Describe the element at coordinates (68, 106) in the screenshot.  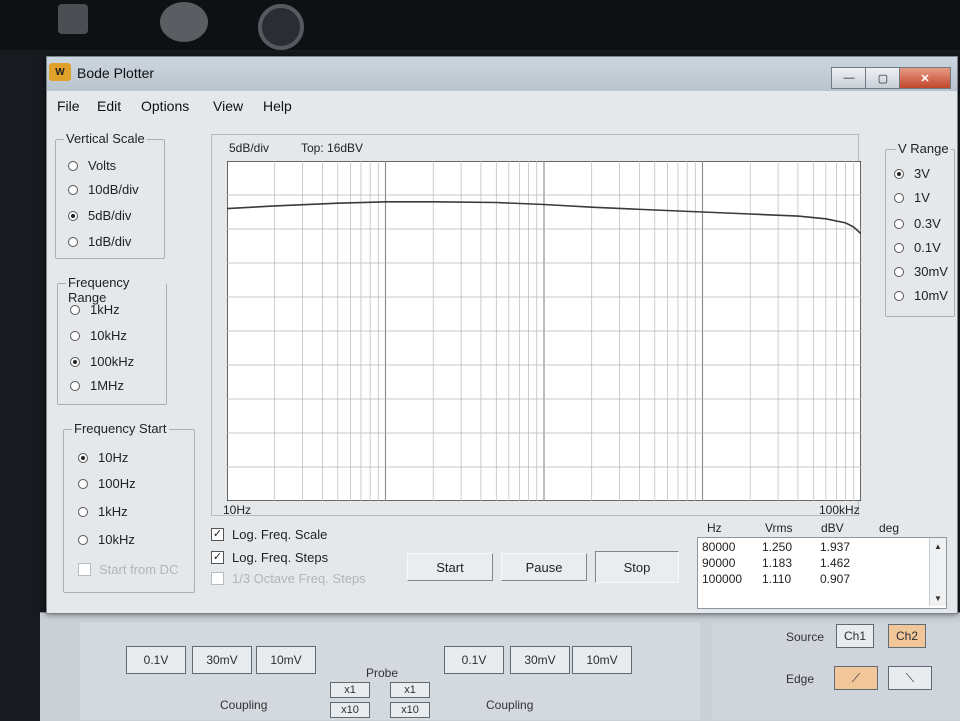
I see `menu-file: File` at that location.